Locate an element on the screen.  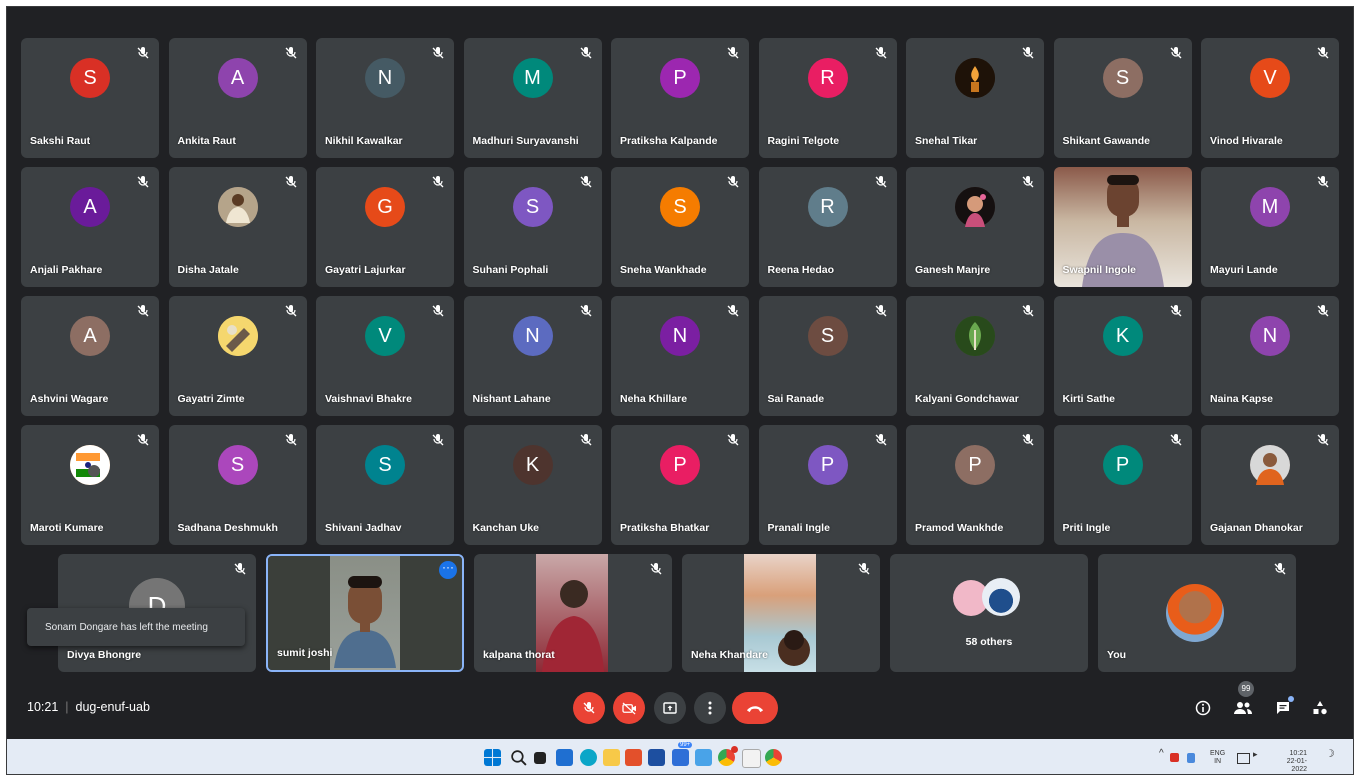
volume-icon: ▸ is located at coordinates (1255, 754).